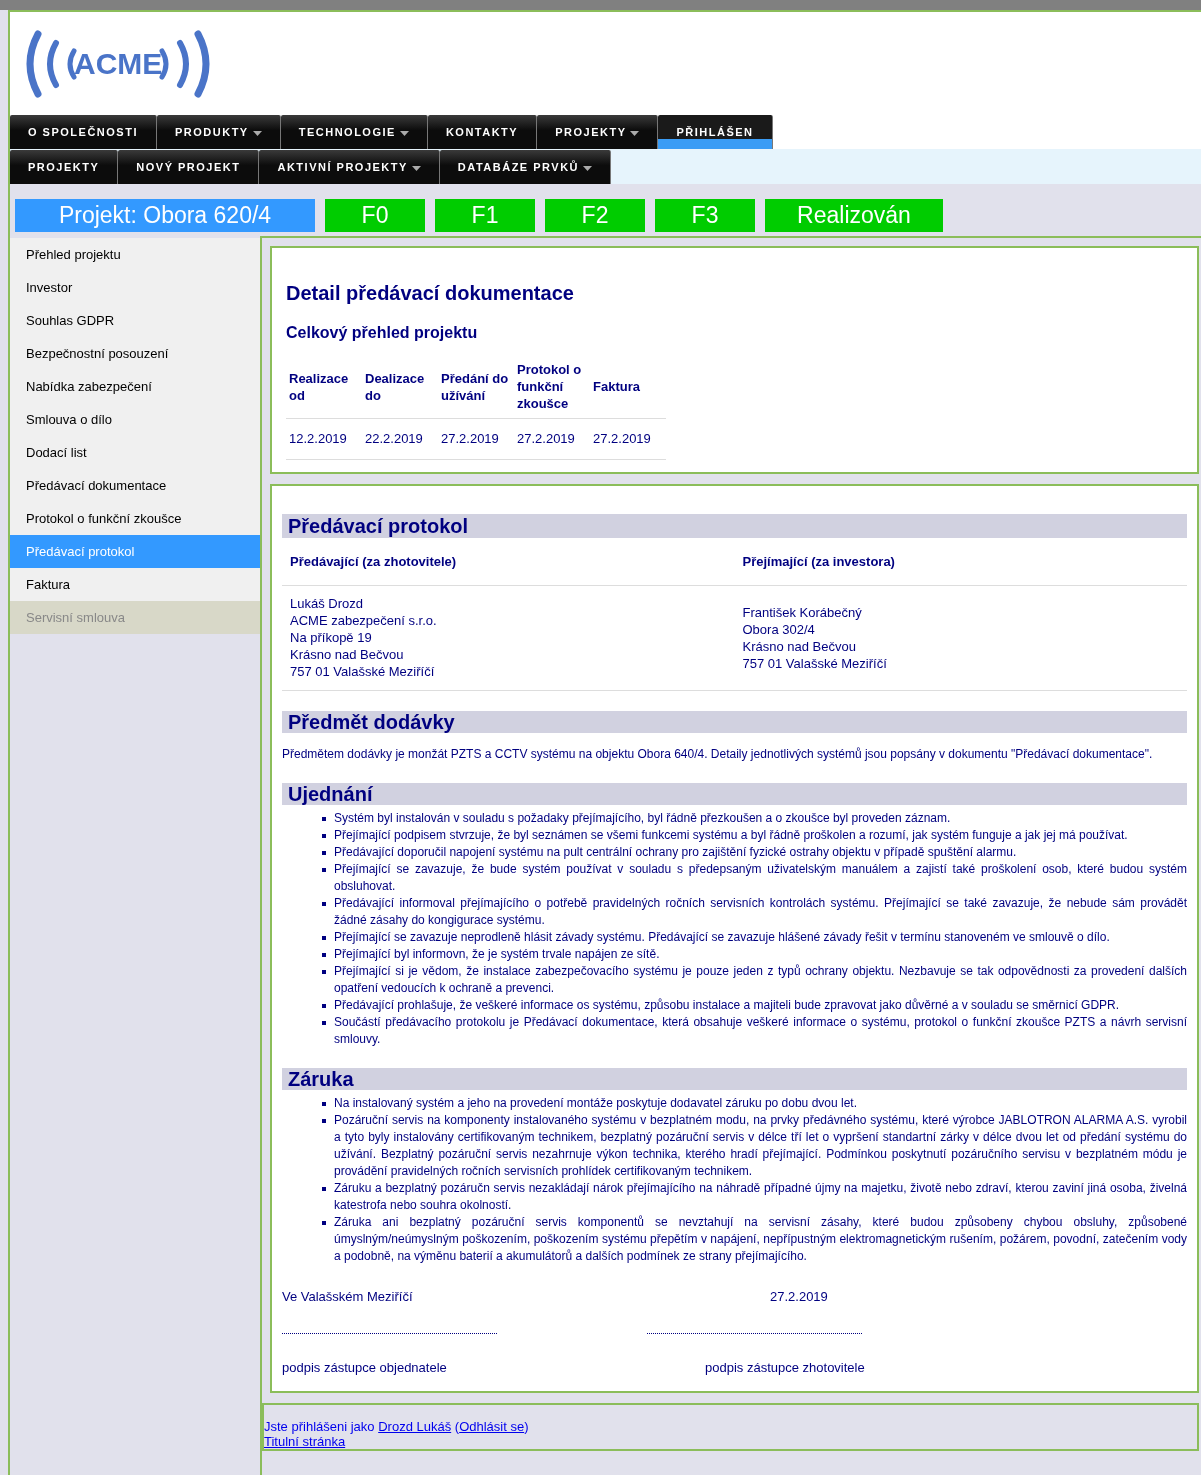  What do you see at coordinates (218, 132) in the screenshot?
I see `nav-tab: PRODUKTY` at bounding box center [218, 132].